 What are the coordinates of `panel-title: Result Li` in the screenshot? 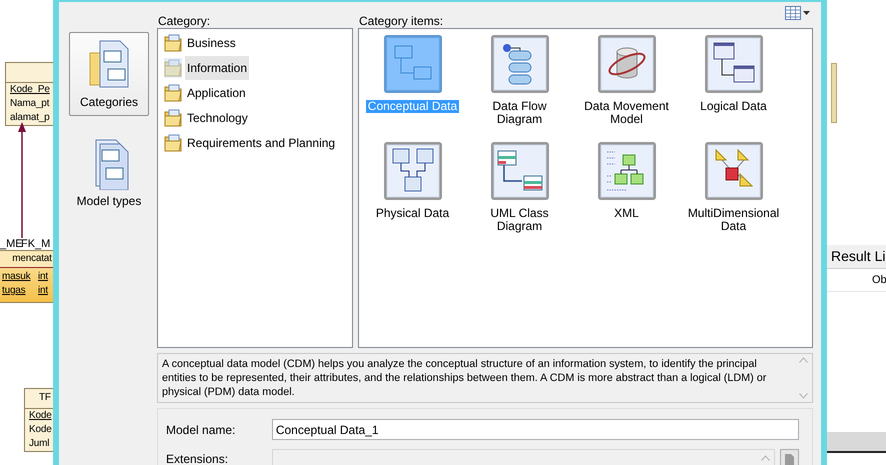 It's located at (856, 256).